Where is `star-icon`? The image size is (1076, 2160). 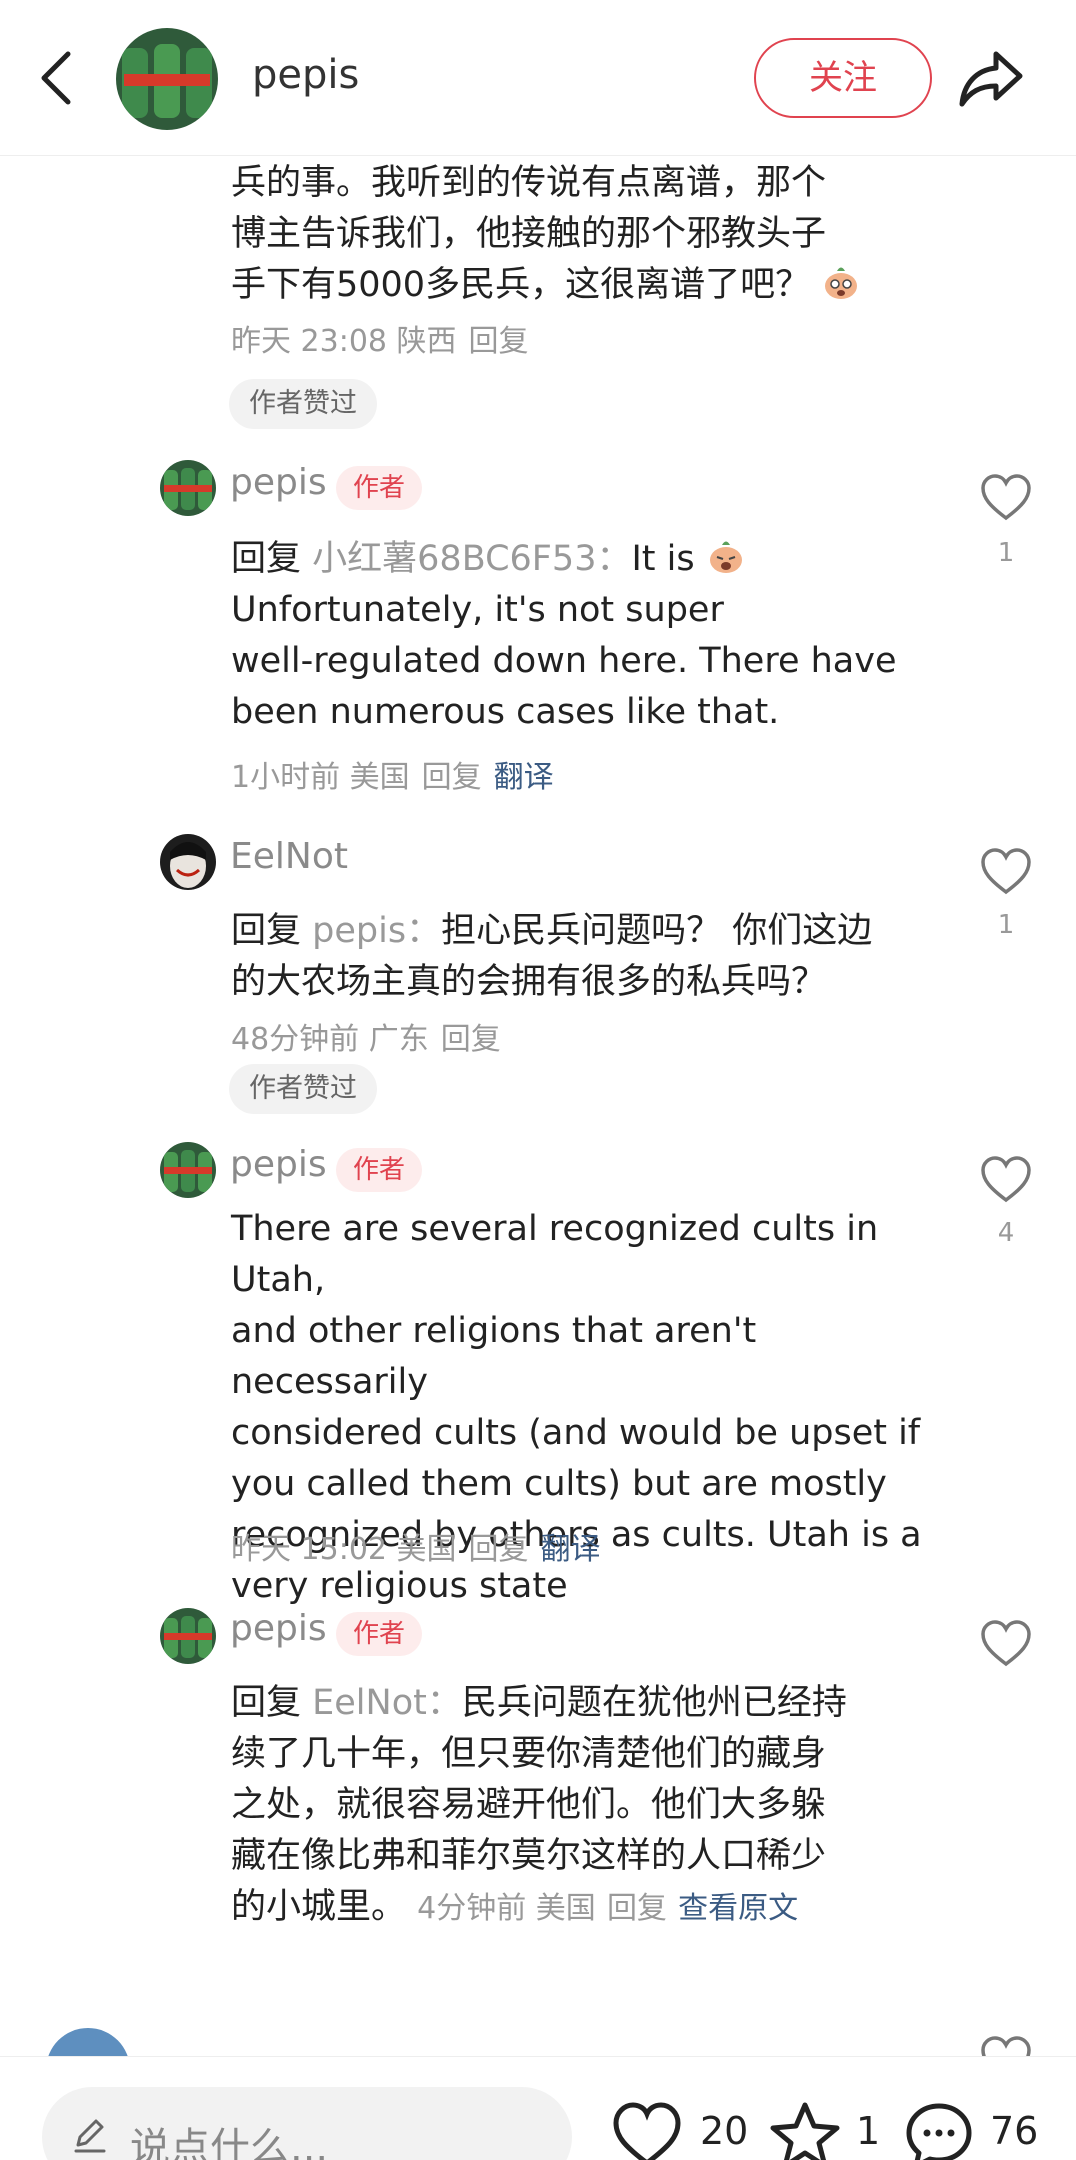
star-icon is located at coordinates (805, 2130).